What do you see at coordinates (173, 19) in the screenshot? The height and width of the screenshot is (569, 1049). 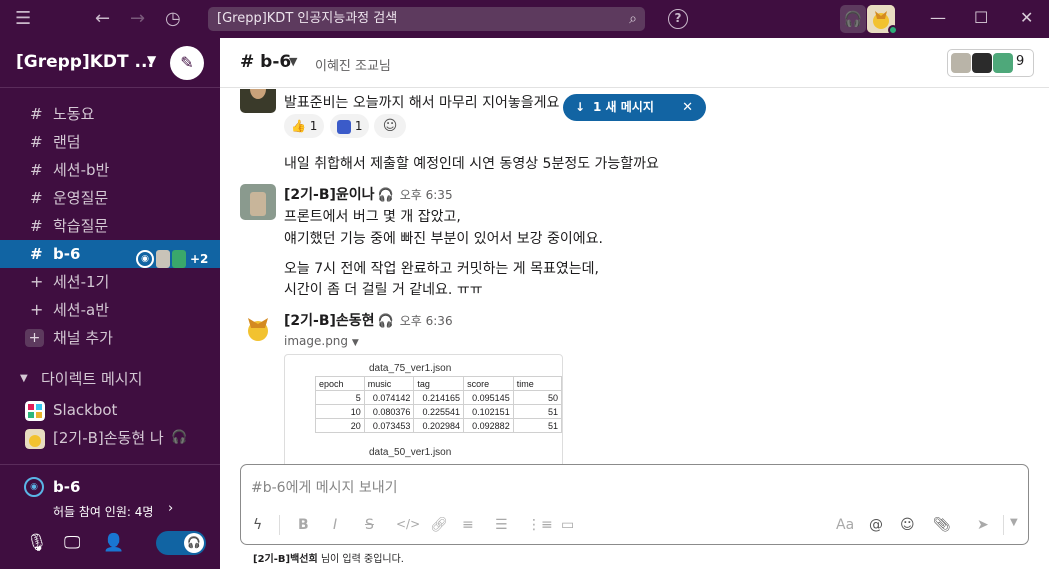 I see `history-icon: ◷` at bounding box center [173, 19].